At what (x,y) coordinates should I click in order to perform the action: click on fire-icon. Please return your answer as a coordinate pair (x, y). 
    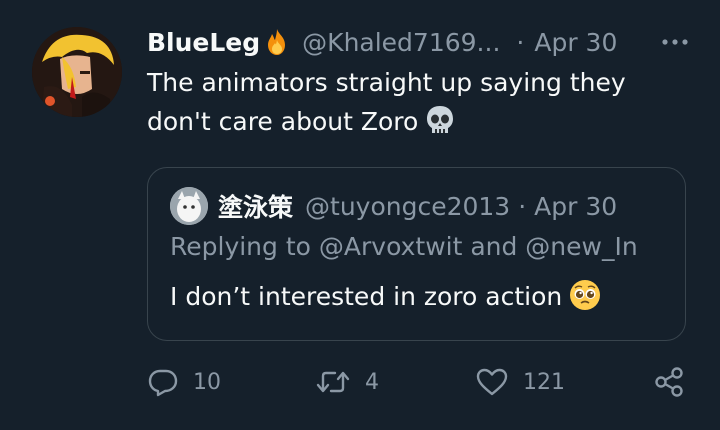
    Looking at the image, I should click on (277, 42).